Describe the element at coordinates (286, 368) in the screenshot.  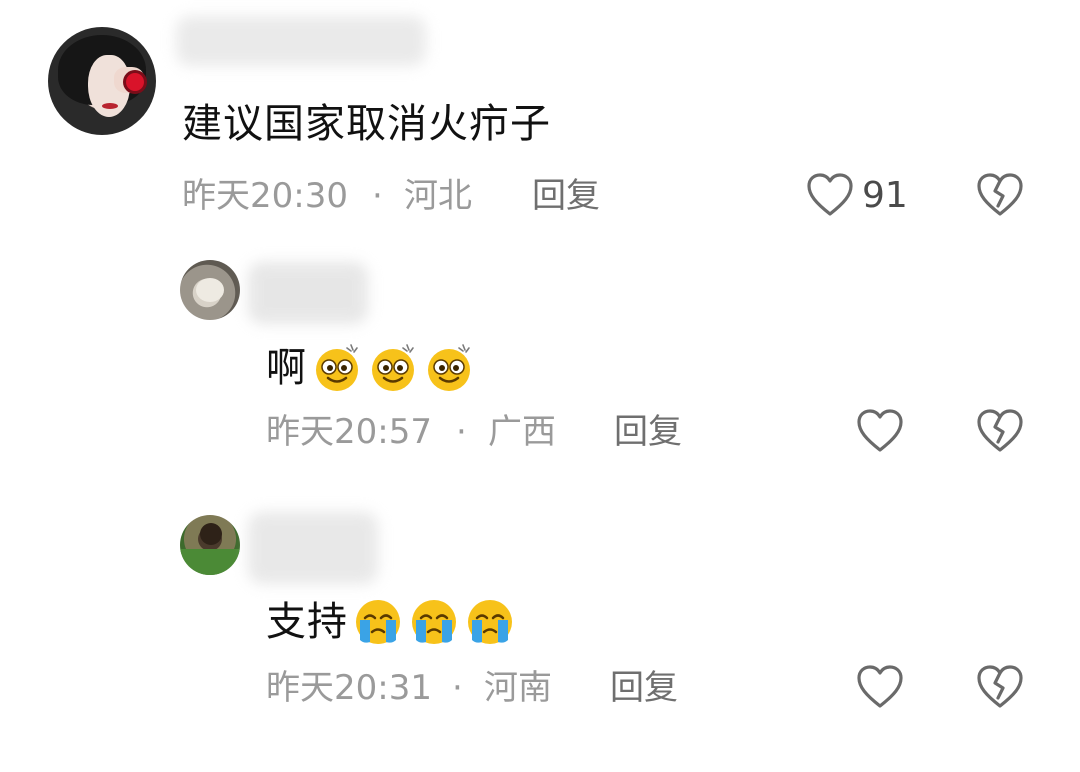
I see `comment-text: 啊` at that location.